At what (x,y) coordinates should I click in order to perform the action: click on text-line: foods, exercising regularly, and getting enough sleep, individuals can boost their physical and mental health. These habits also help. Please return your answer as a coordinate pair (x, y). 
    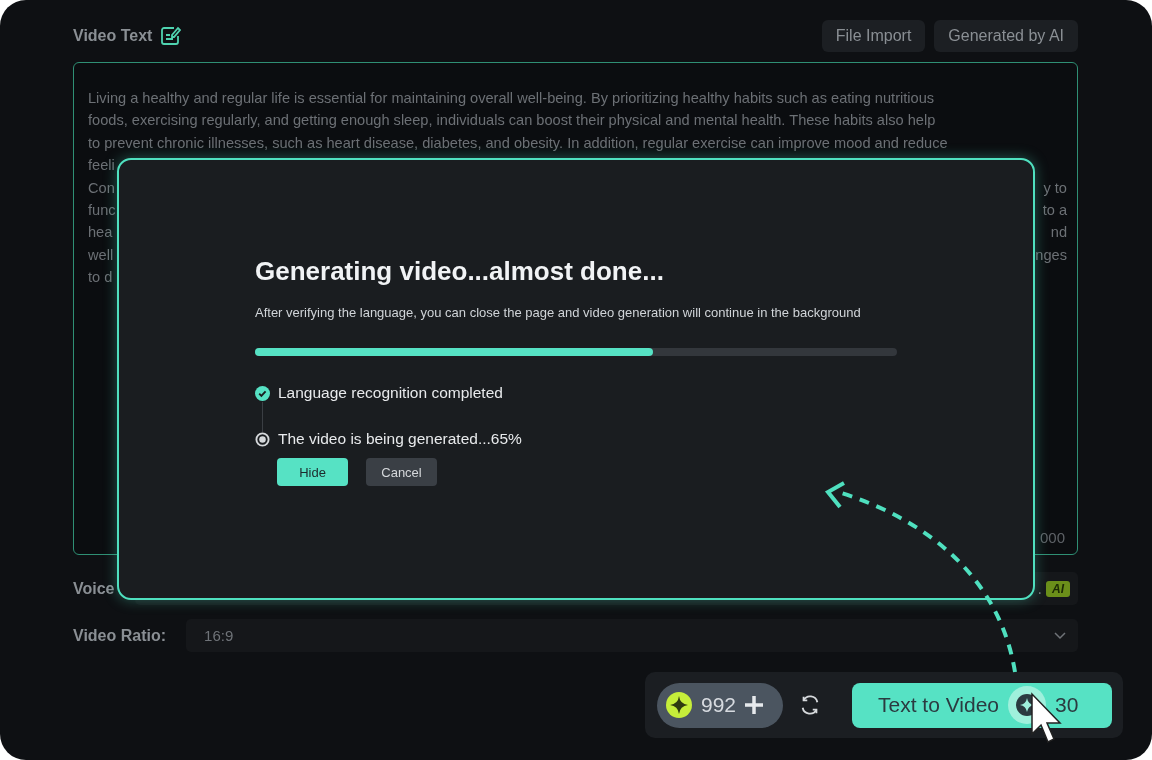
    Looking at the image, I should click on (512, 121).